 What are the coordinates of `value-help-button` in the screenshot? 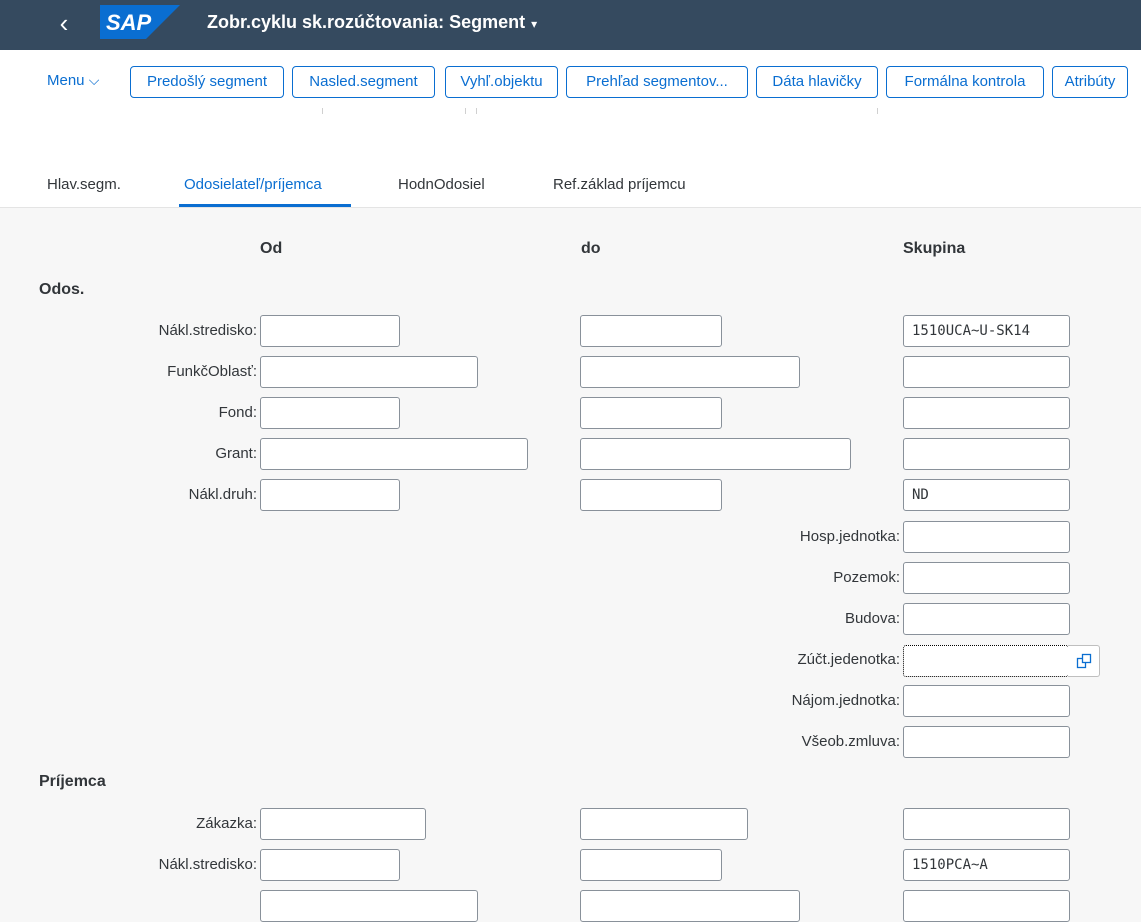 It's located at (1084, 661).